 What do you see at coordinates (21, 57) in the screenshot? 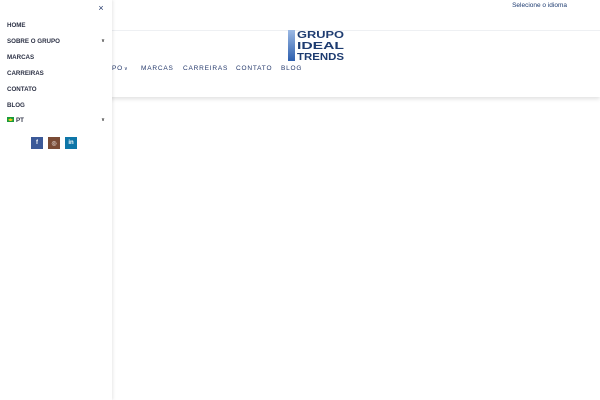
I see `drawer-item-label: MARCAS` at bounding box center [21, 57].